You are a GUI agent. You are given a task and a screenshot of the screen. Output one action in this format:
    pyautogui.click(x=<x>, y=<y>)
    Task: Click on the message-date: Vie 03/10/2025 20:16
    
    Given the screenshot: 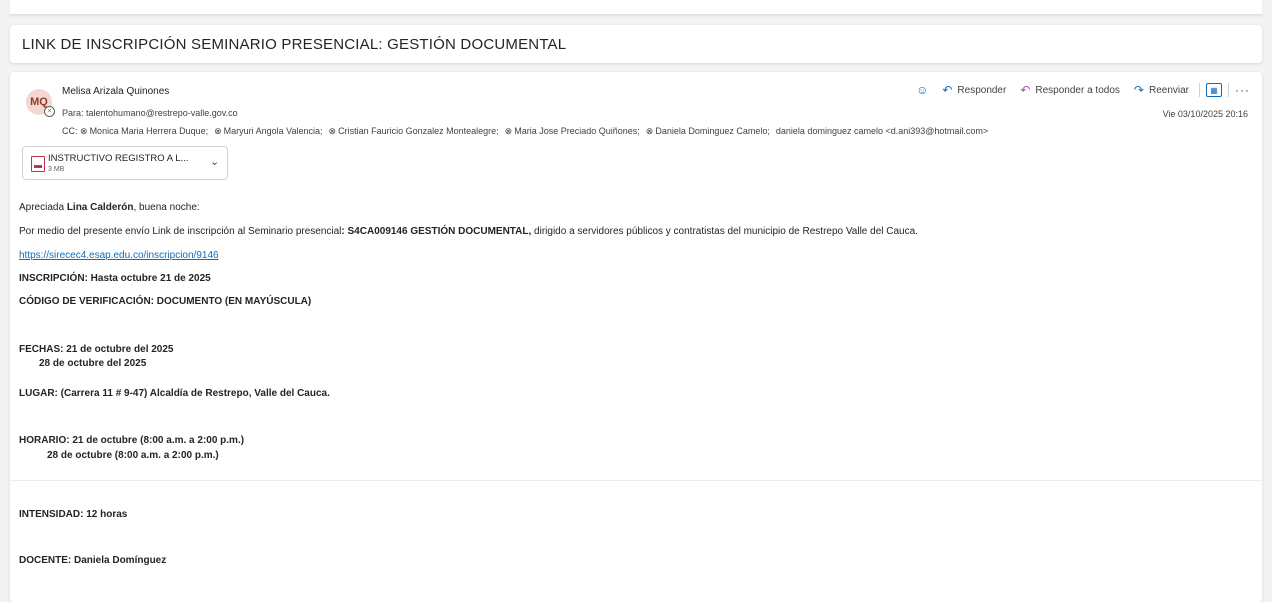 What is the action you would take?
    pyautogui.click(x=1205, y=114)
    